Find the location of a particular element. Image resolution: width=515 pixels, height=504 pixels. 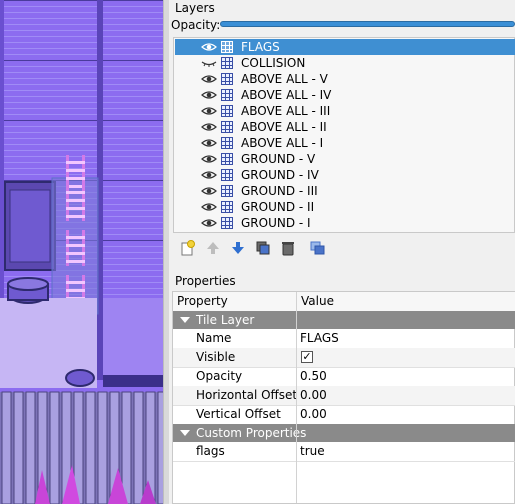

show-hide-others-icon is located at coordinates (317, 248).